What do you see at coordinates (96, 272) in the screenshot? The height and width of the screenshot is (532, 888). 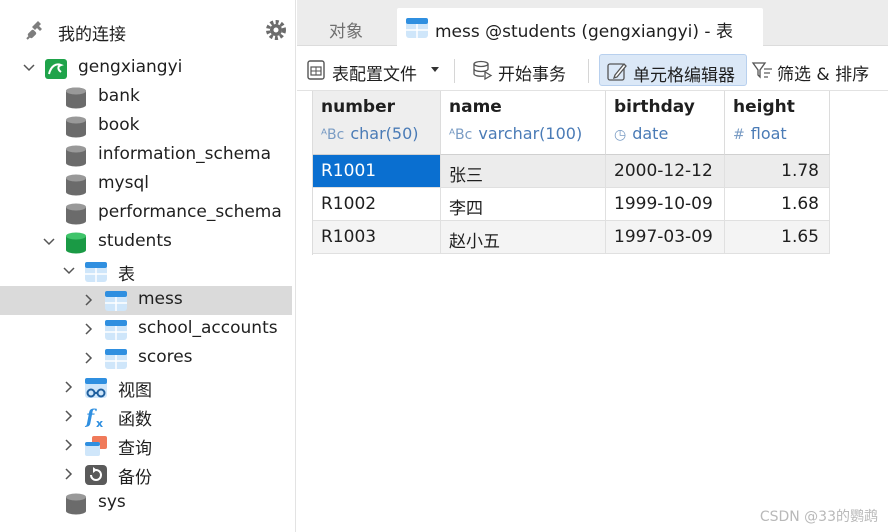 I see `table-group-icon` at bounding box center [96, 272].